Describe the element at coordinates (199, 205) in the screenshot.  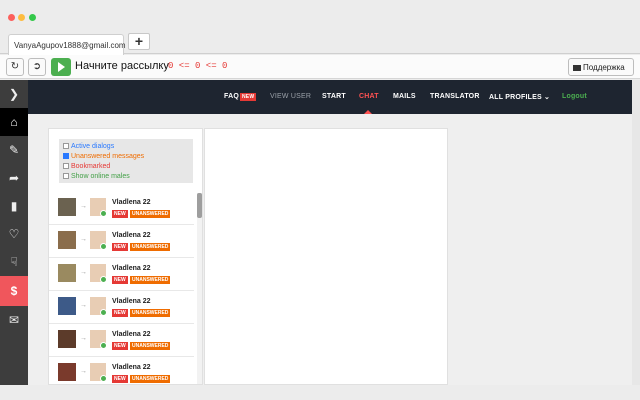
I see `scrollbar-thumb` at that location.